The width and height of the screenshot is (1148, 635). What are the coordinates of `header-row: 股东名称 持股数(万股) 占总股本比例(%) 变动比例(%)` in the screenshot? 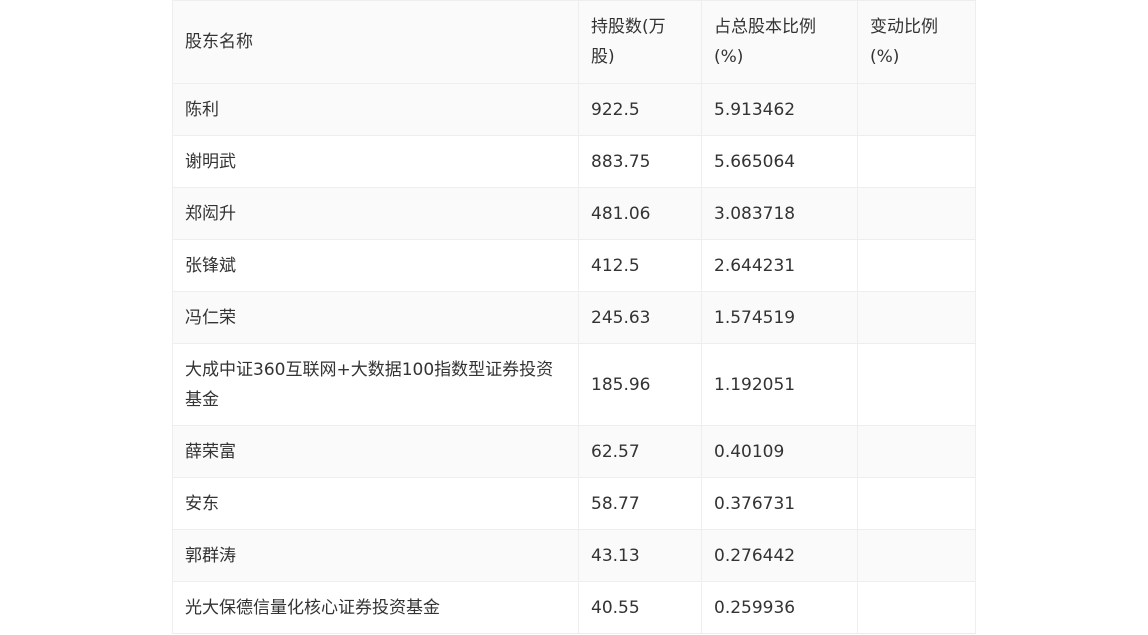 It's located at (574, 42).